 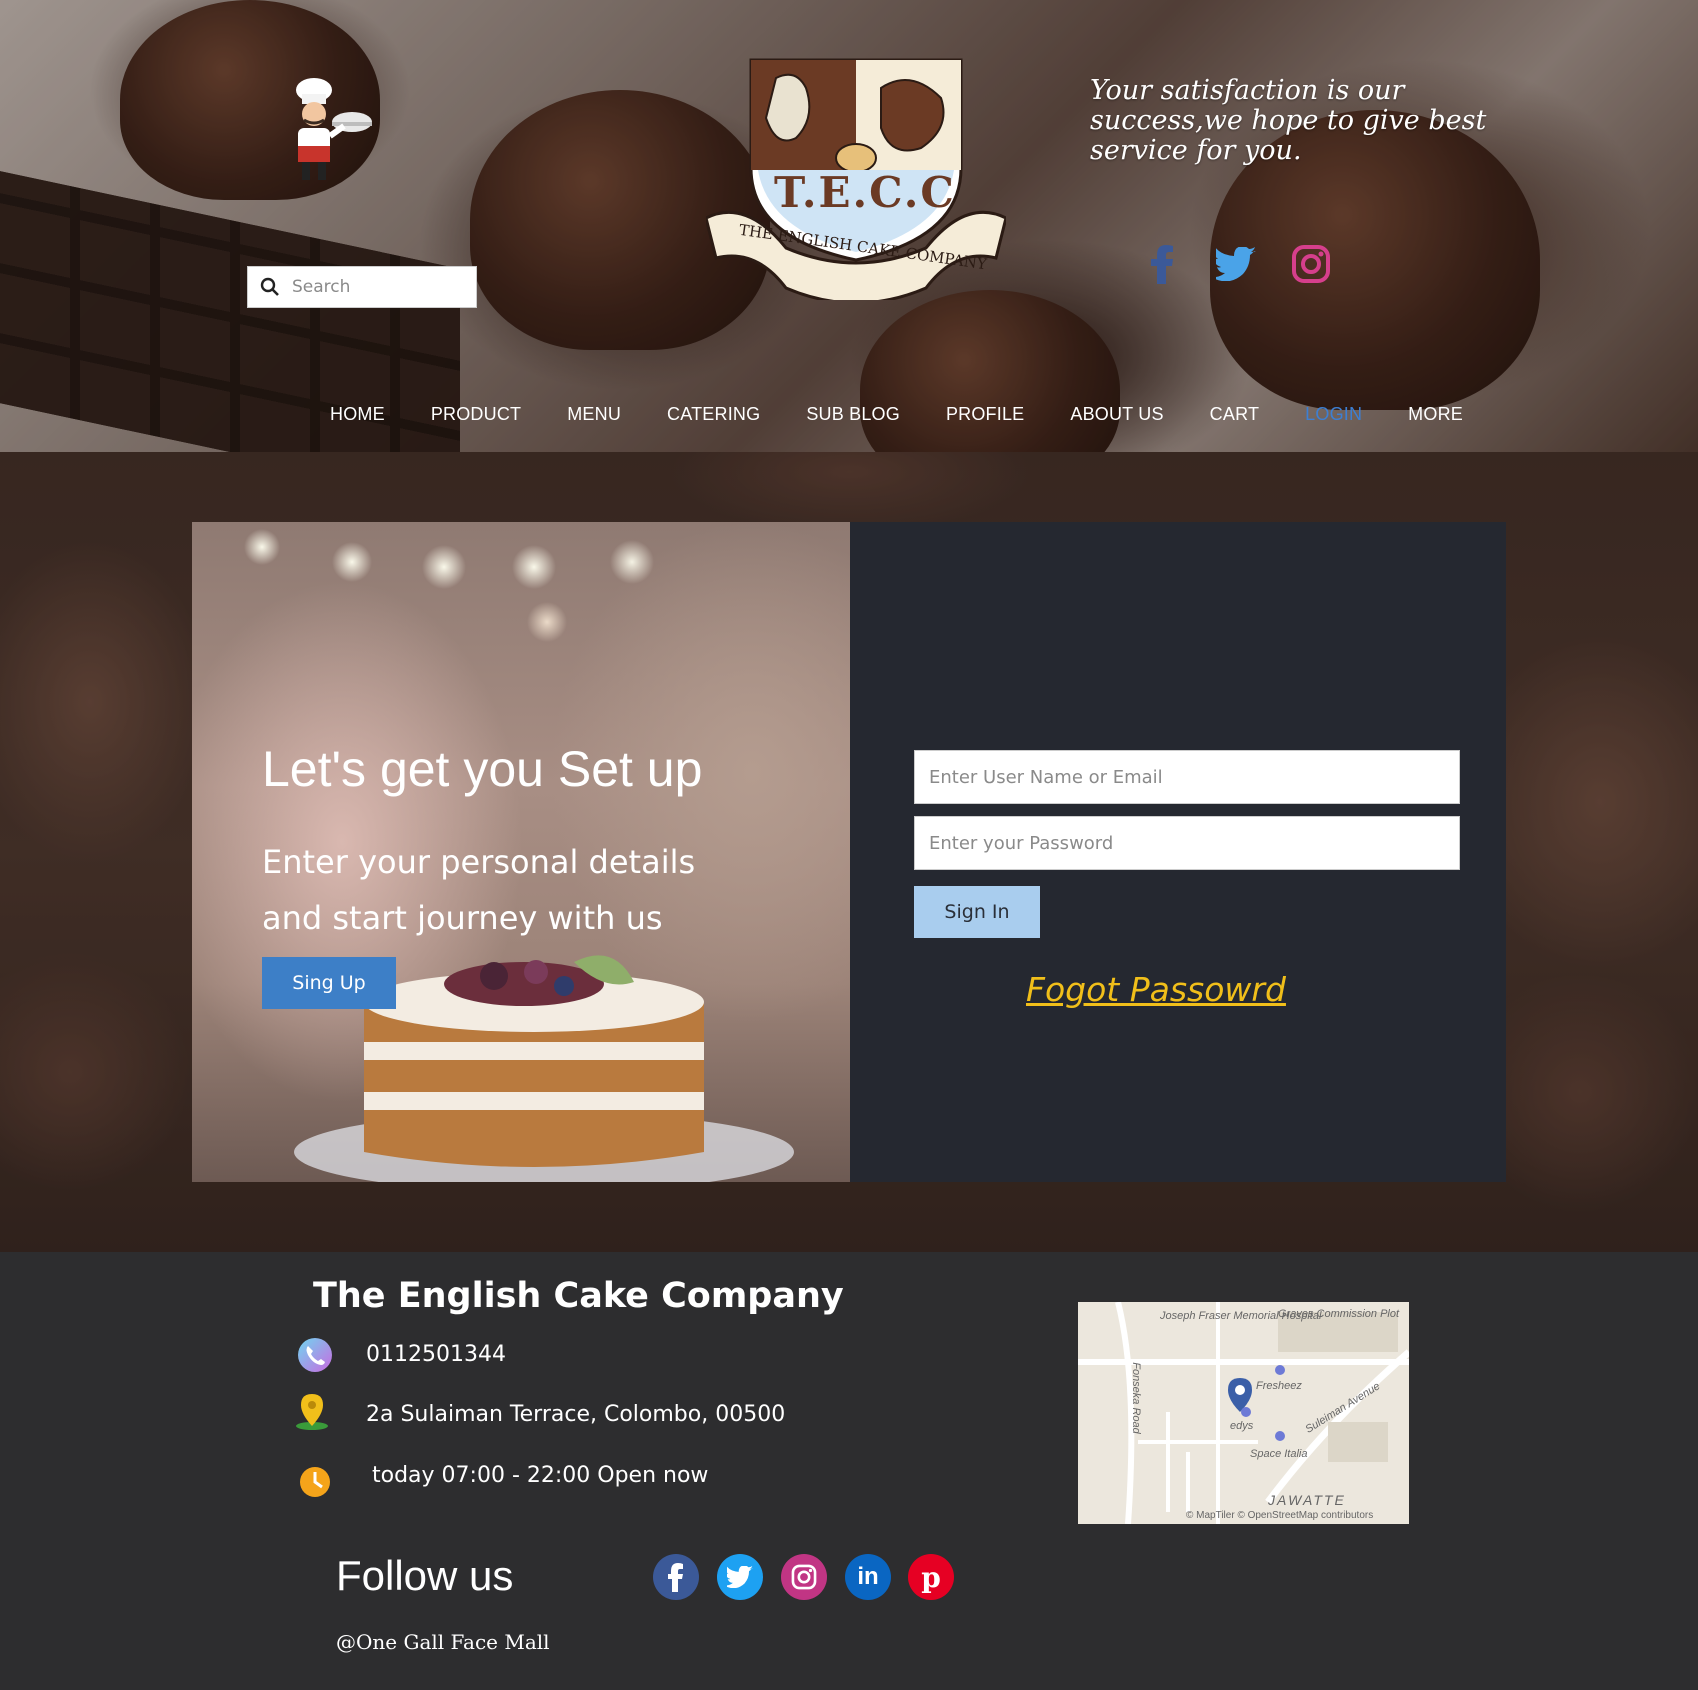 What do you see at coordinates (315, 1355) in the screenshot?
I see `phone-icon` at bounding box center [315, 1355].